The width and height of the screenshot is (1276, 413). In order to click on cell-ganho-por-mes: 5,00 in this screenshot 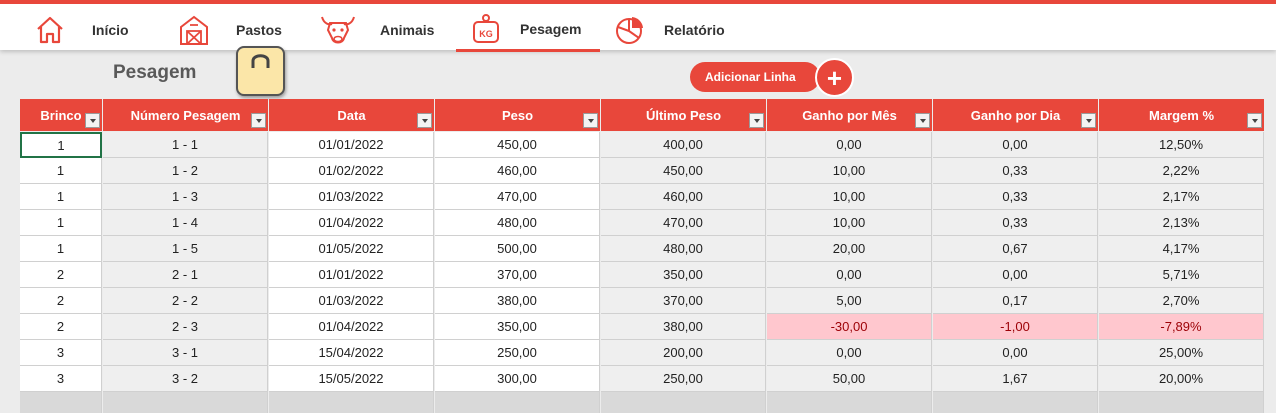, I will do `click(849, 301)`.